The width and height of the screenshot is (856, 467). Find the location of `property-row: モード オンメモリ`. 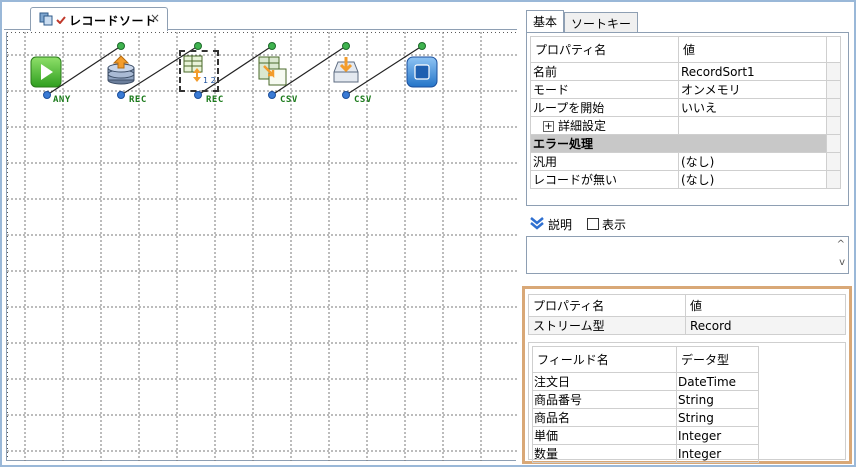

property-row: モード オンメモリ is located at coordinates (685, 89).